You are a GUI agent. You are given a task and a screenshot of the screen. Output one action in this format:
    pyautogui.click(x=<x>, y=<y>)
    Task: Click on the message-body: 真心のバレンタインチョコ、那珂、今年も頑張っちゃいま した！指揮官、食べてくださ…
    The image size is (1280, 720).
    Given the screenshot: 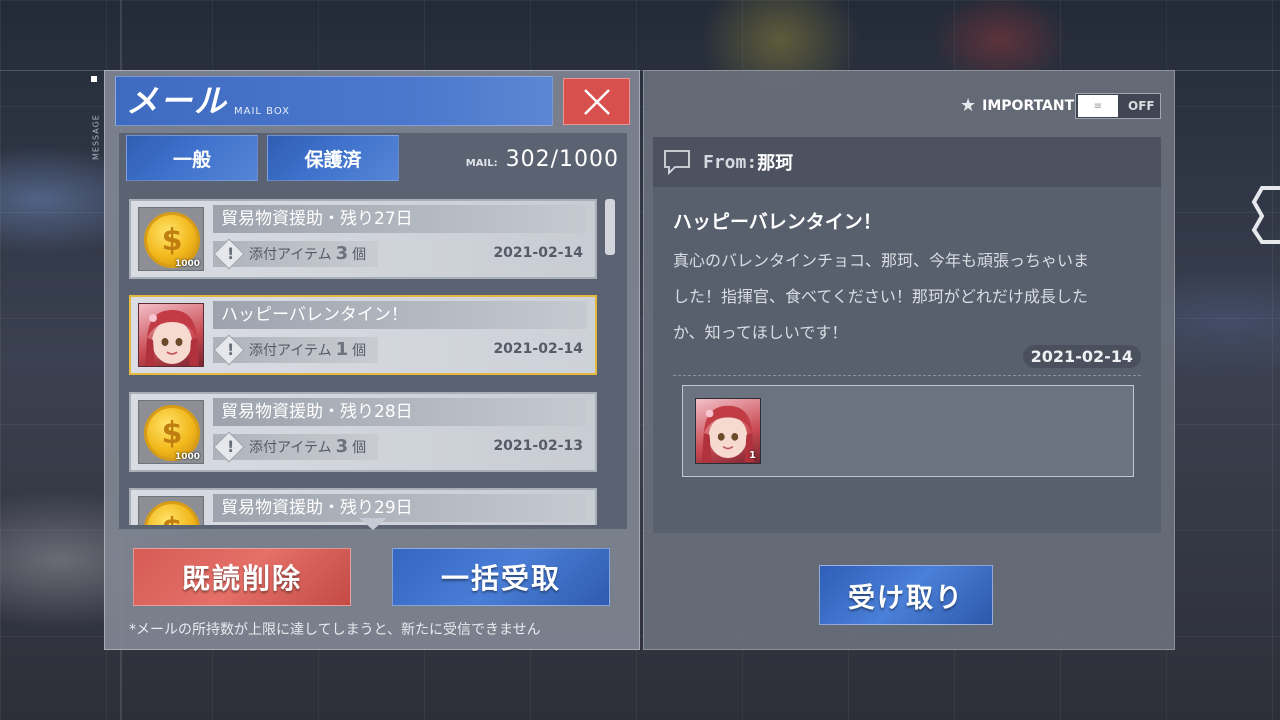 What is the action you would take?
    pyautogui.click(x=908, y=297)
    